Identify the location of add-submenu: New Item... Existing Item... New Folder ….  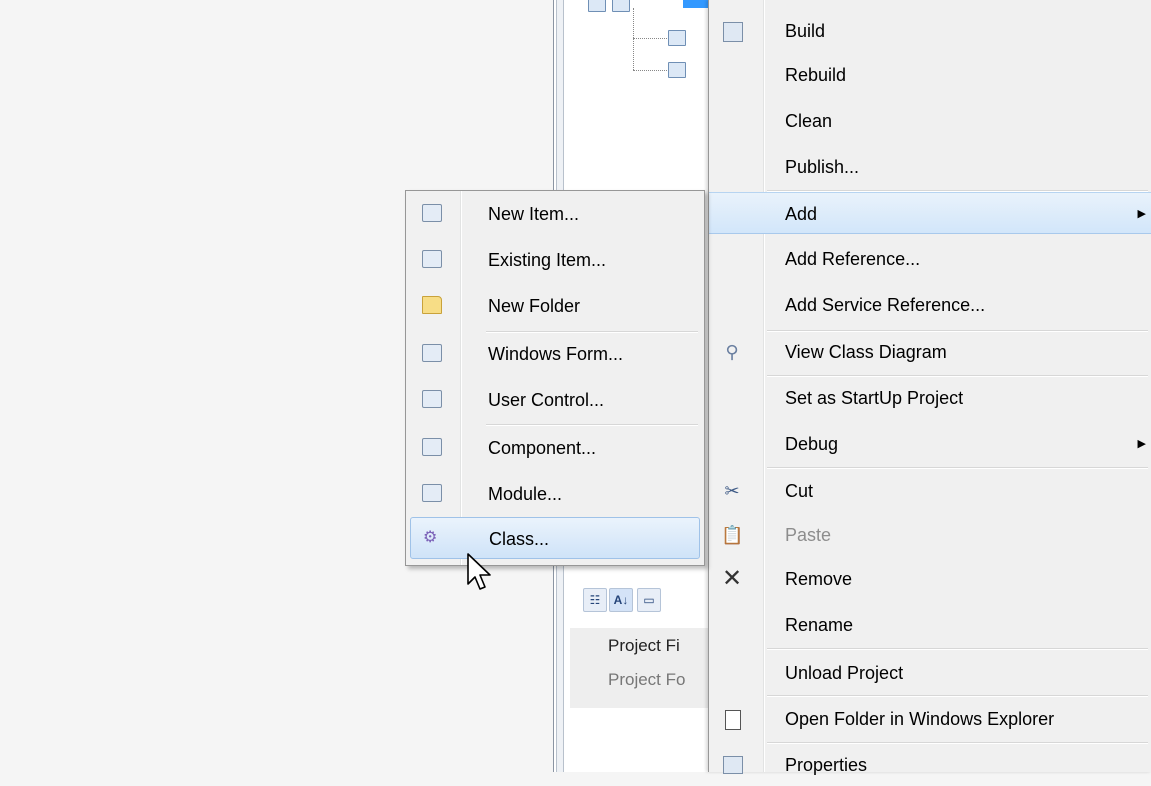
(555, 378).